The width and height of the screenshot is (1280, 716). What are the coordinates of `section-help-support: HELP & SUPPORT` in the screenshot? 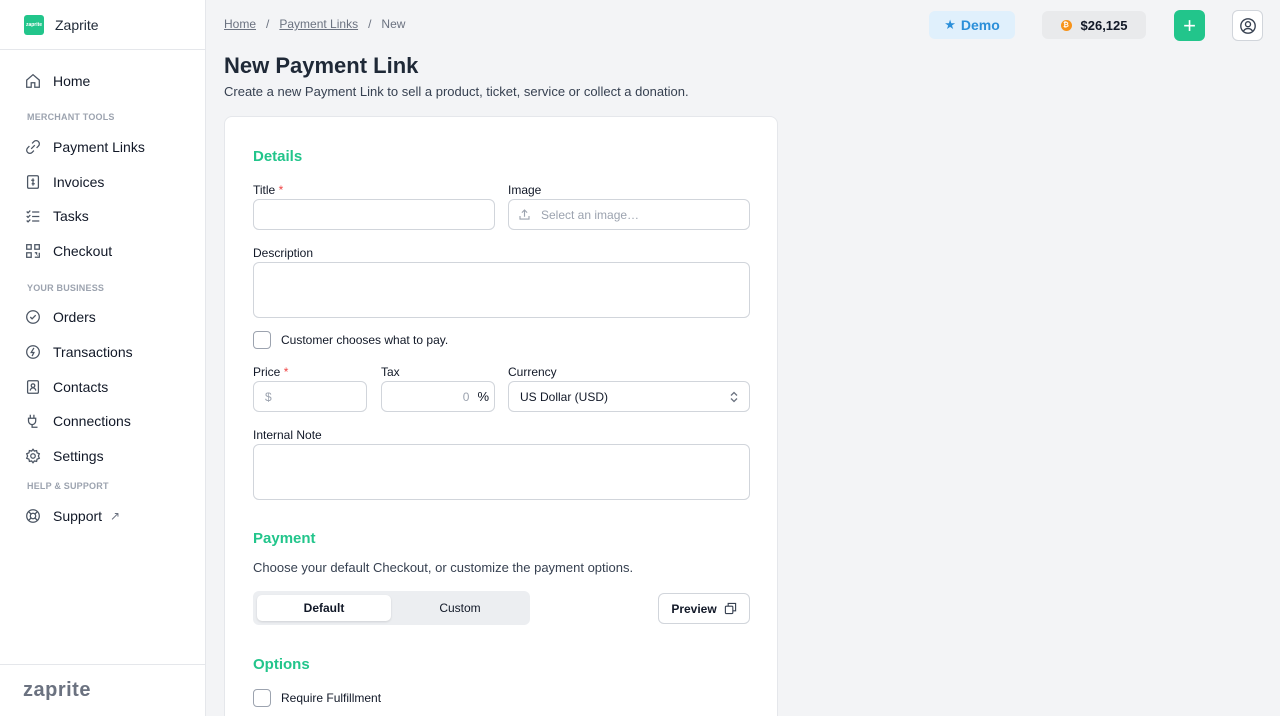 It's located at (68, 486).